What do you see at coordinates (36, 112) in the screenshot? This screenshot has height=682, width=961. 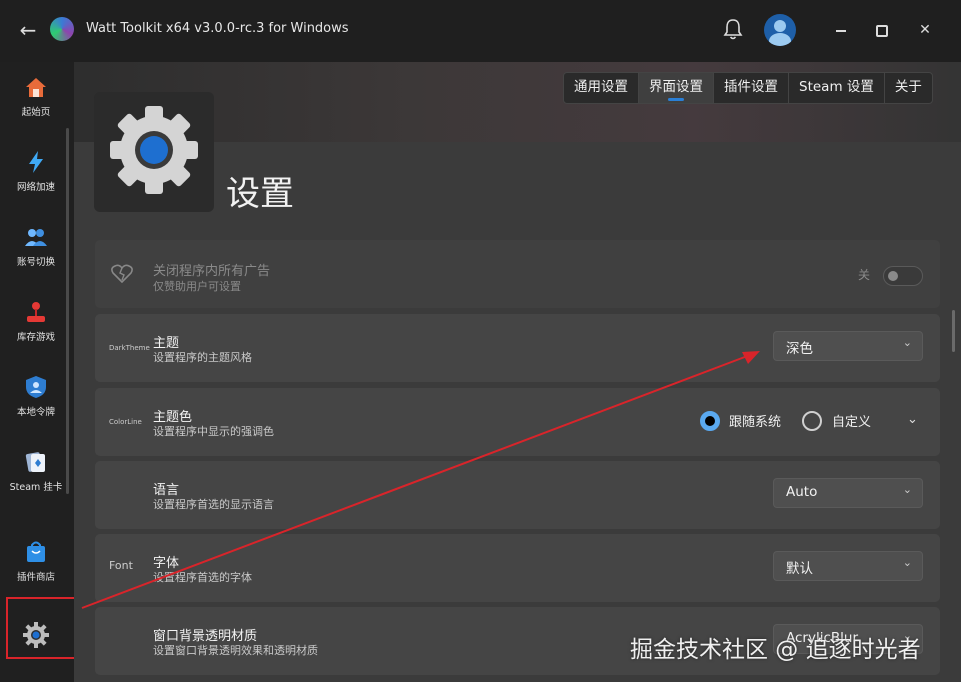 I see `sidebar-item-label: 起始页` at bounding box center [36, 112].